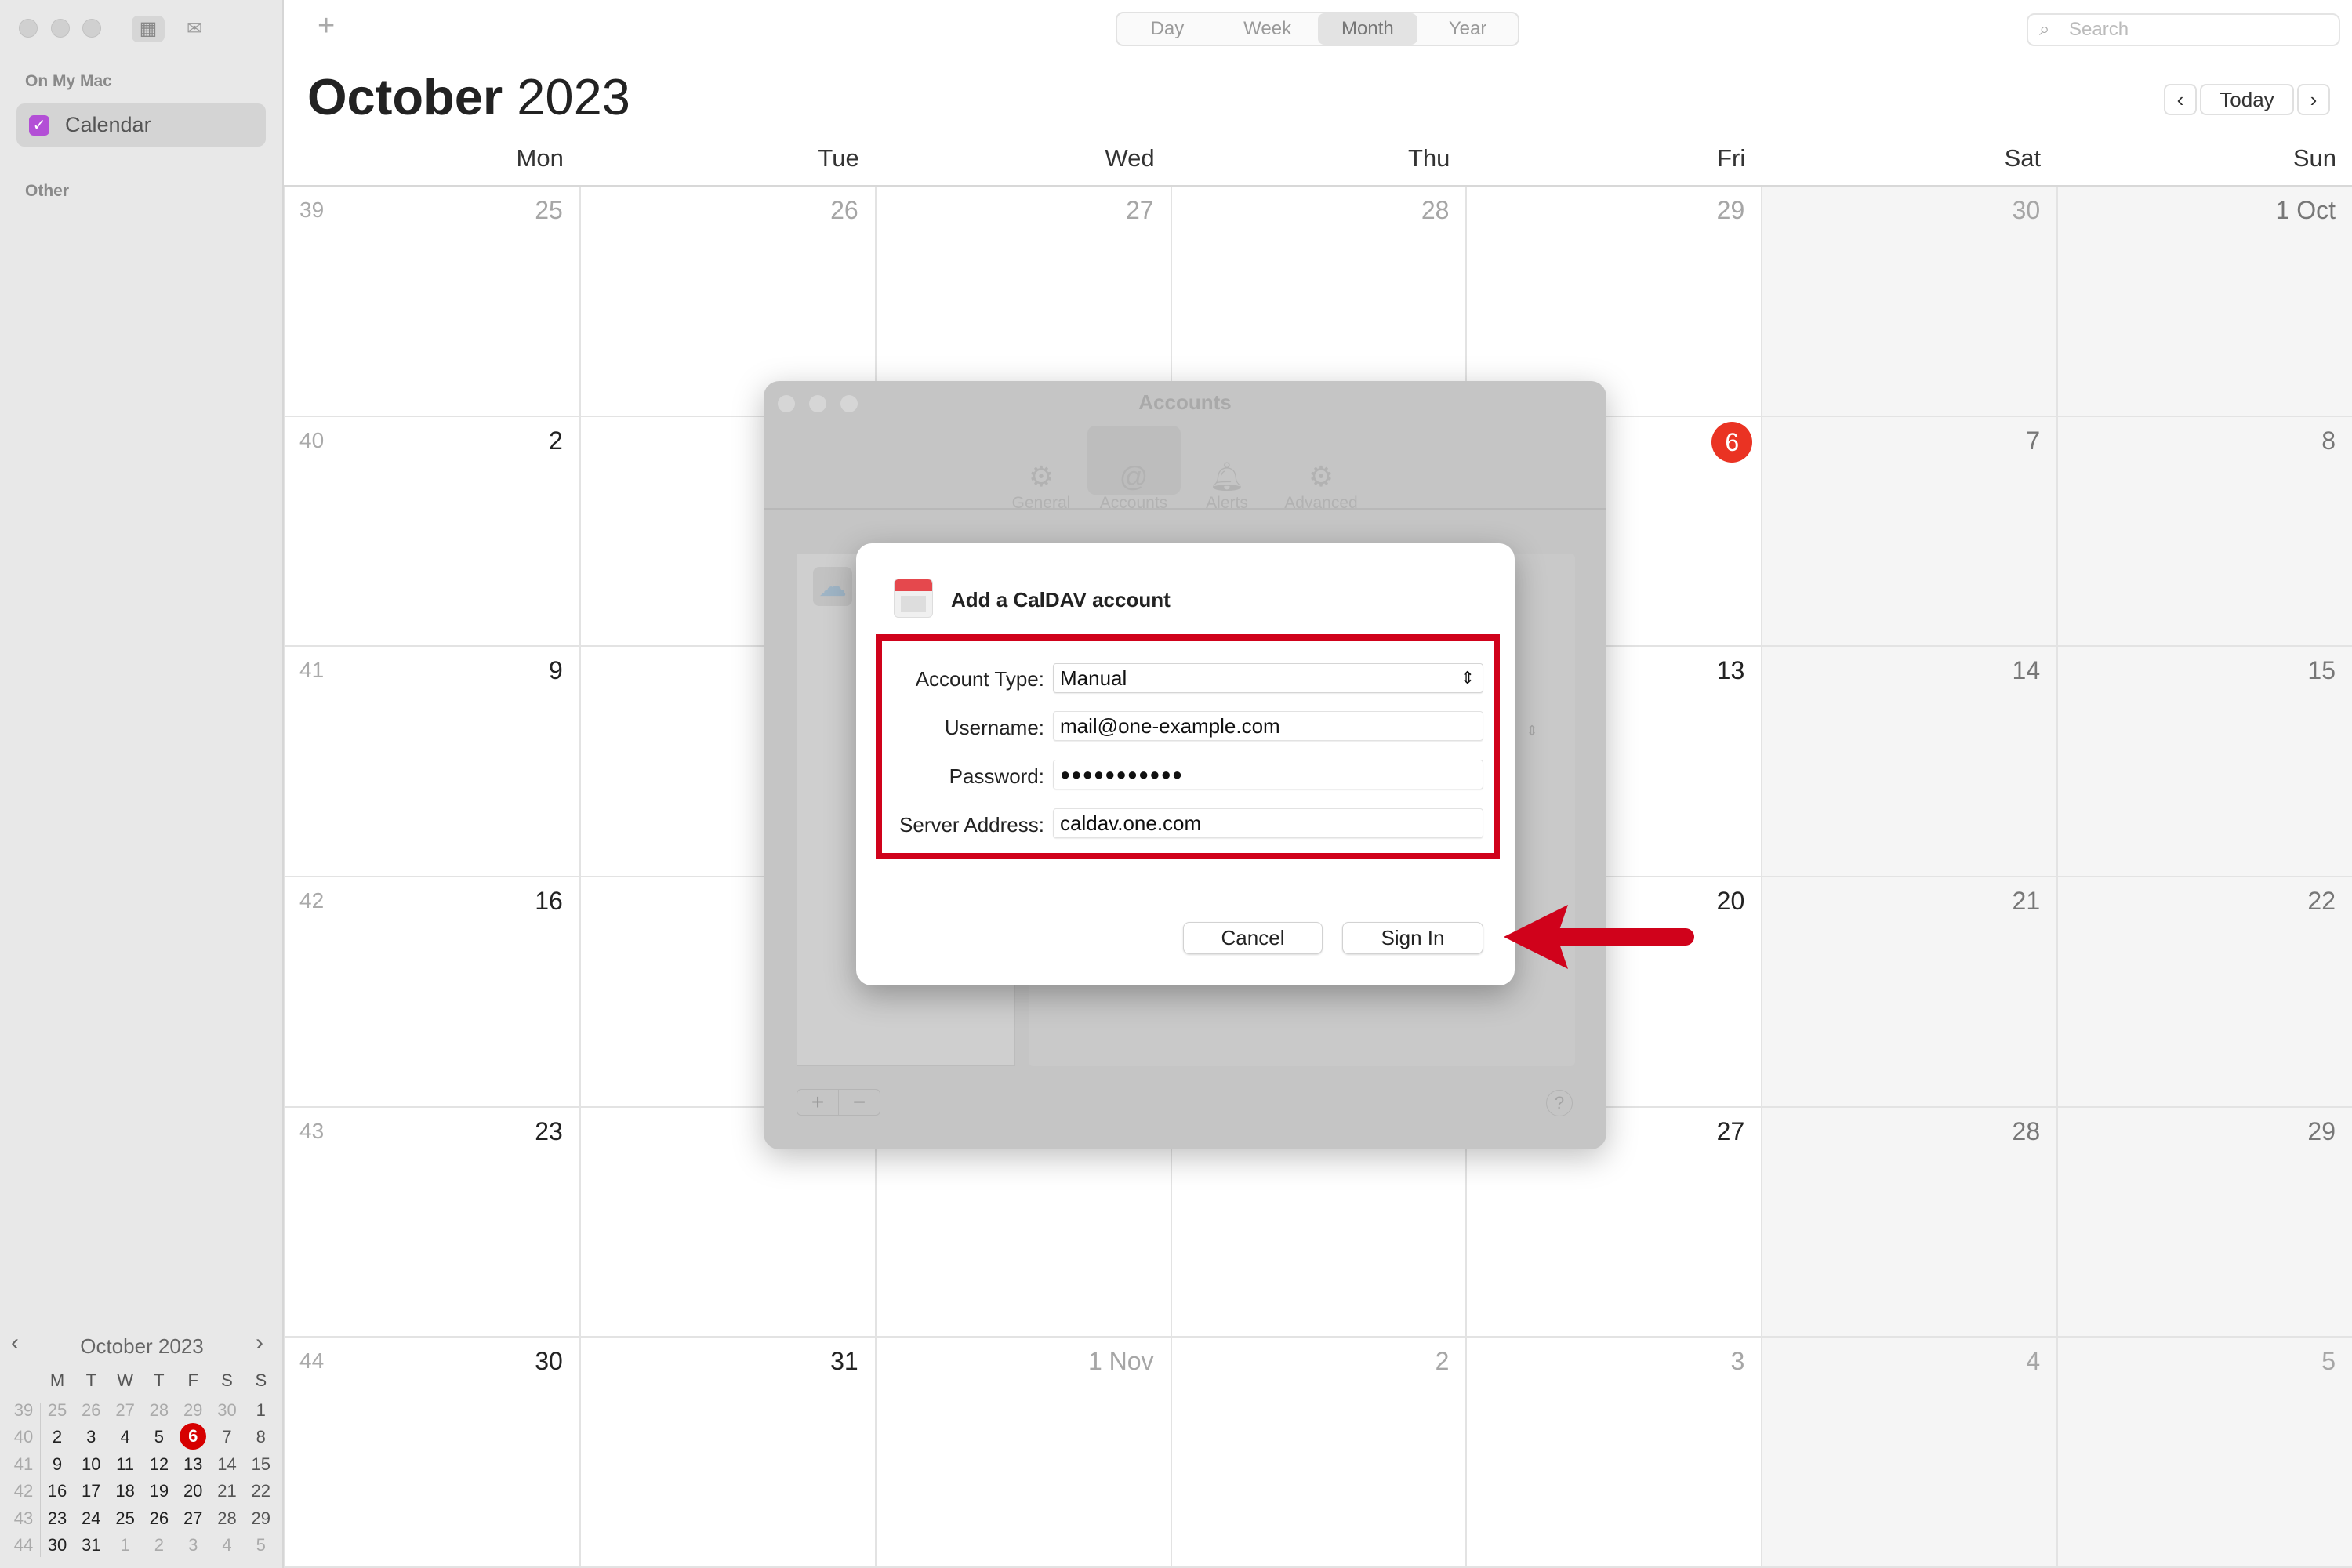  I want to click on view-tab-month: Month, so click(1367, 29).